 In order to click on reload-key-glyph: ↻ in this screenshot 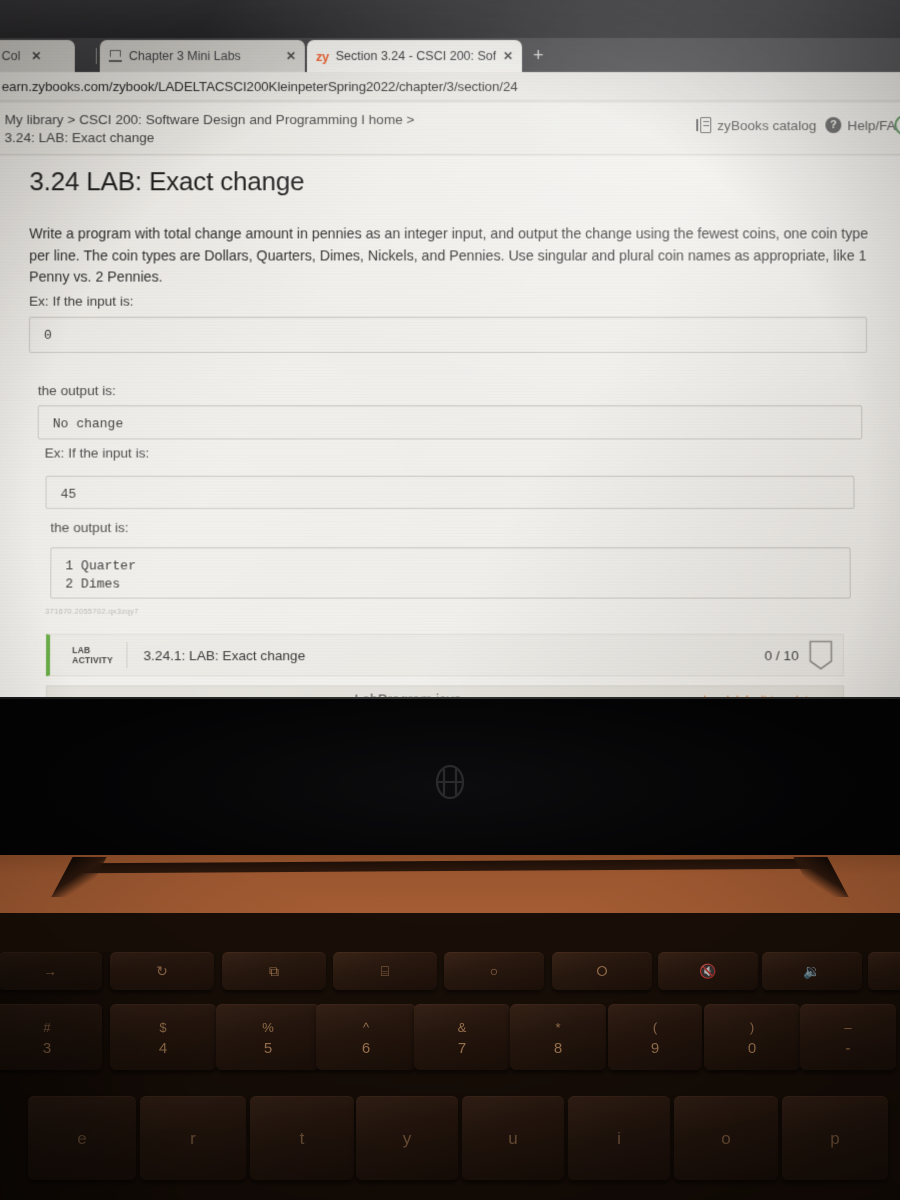, I will do `click(162, 970)`.